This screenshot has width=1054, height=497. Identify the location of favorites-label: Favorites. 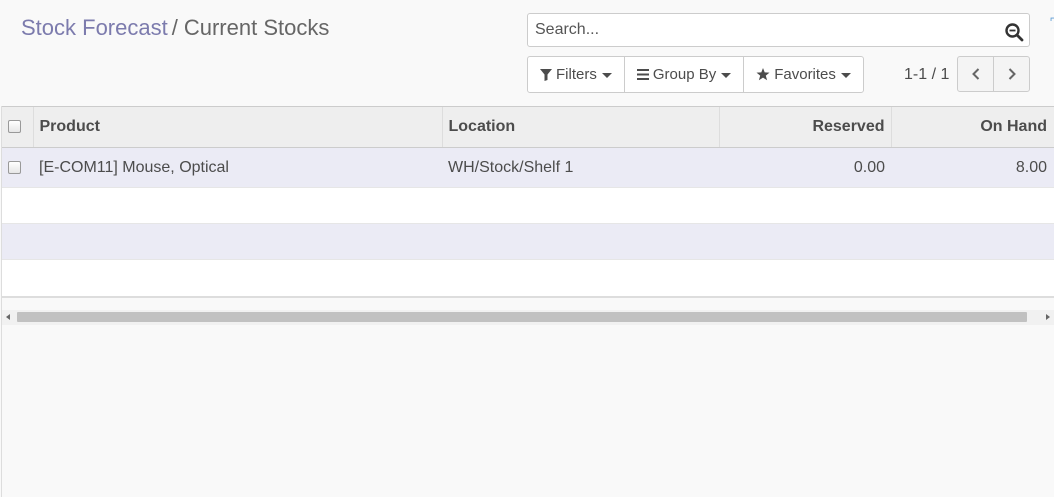
(805, 74).